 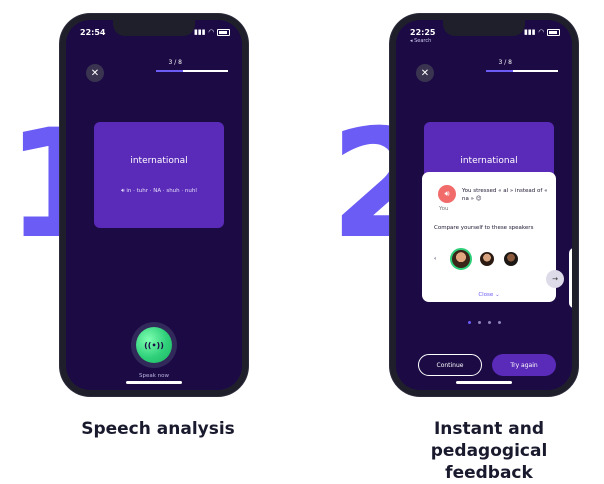 What do you see at coordinates (436, 258) in the screenshot?
I see `sound-icon: 🔈︎` at bounding box center [436, 258].